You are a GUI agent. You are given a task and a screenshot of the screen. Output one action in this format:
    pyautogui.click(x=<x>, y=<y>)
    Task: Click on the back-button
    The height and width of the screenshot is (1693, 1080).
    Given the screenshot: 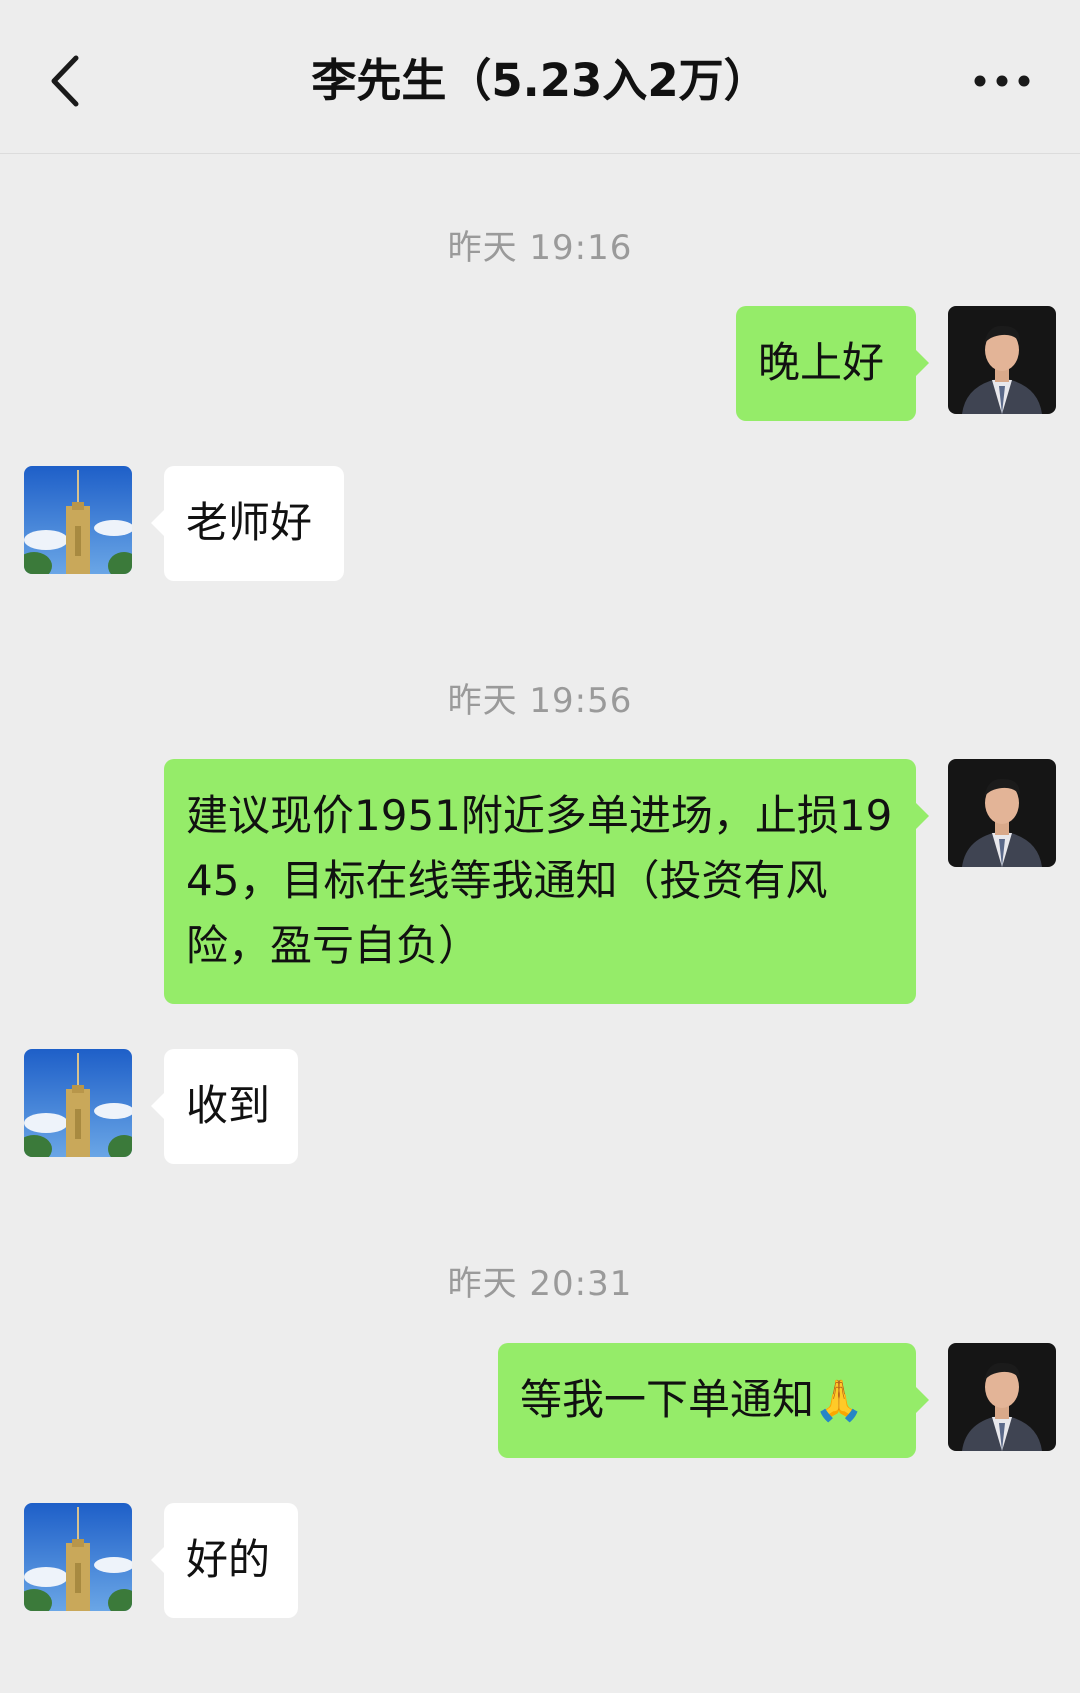 What is the action you would take?
    pyautogui.click(x=66, y=81)
    